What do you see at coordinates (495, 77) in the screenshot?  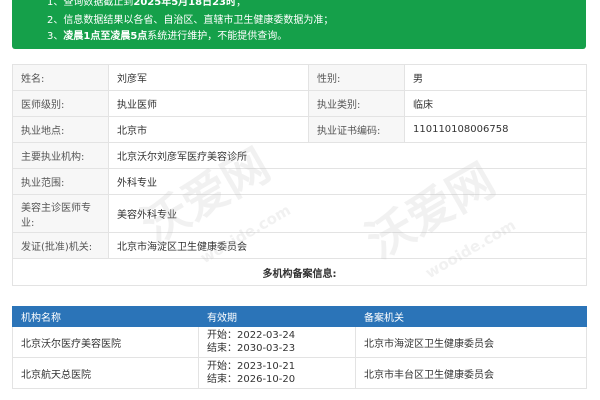 I see `gender-value: 男` at bounding box center [495, 77].